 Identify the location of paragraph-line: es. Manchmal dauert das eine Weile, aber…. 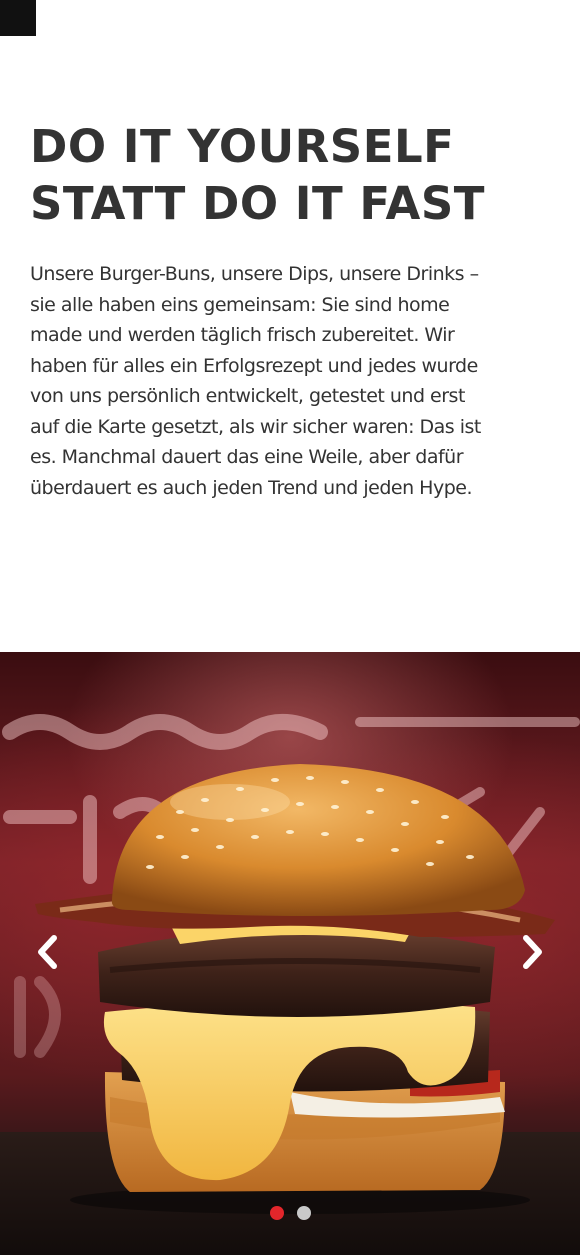
(247, 457).